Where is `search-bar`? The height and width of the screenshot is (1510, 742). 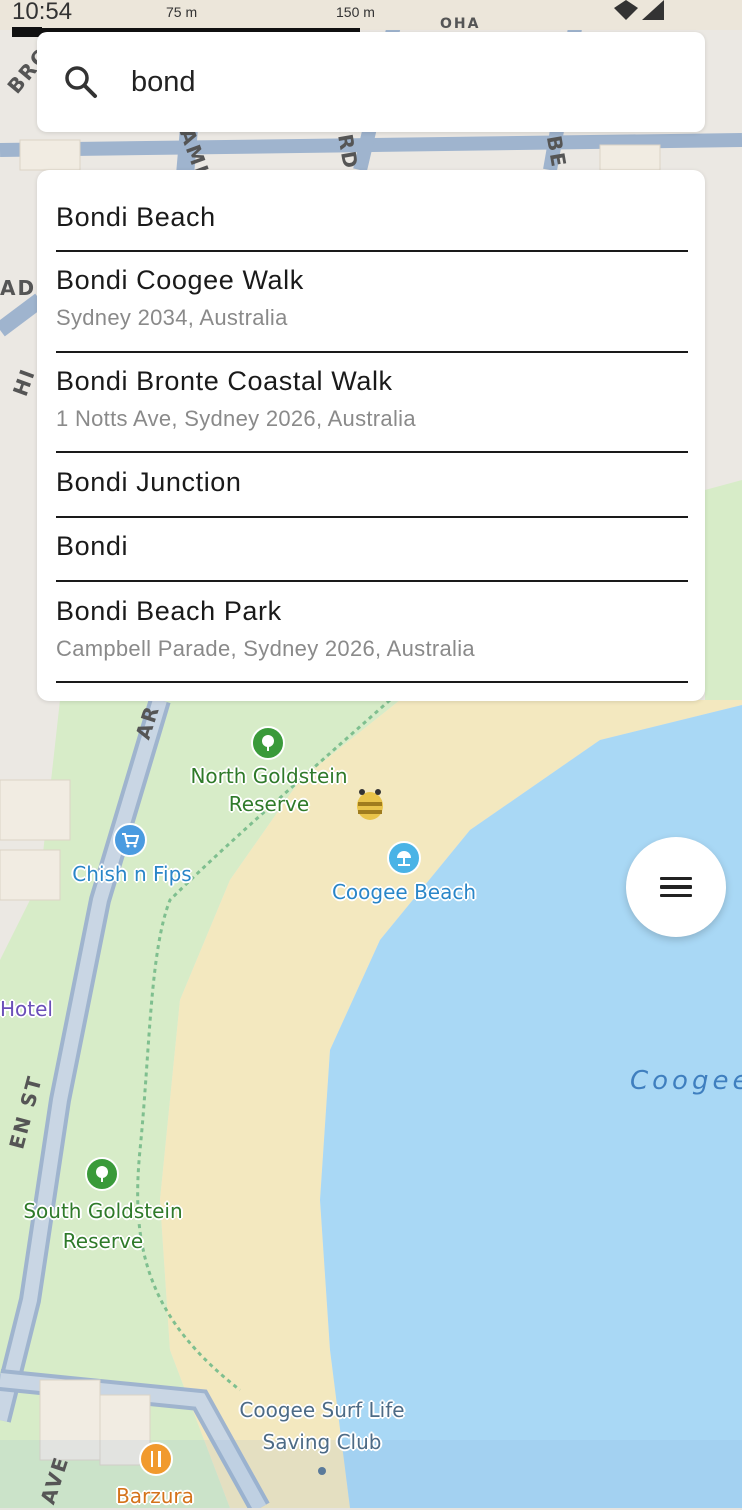
search-bar is located at coordinates (371, 82).